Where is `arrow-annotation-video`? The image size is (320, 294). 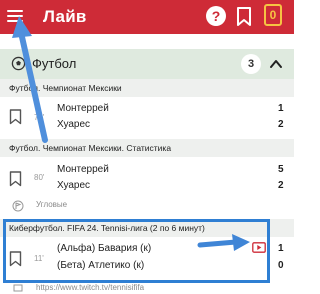
arrow-annotation-video is located at coordinates (223, 242).